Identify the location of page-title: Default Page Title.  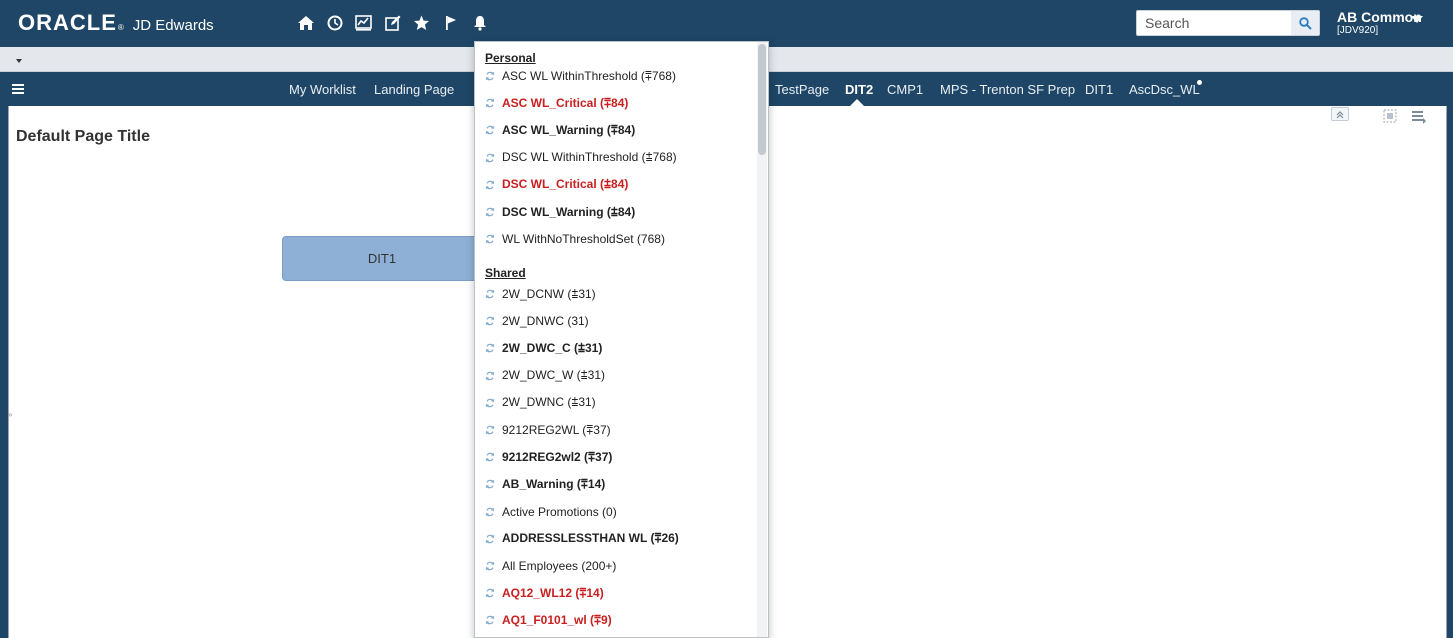
(83, 136).